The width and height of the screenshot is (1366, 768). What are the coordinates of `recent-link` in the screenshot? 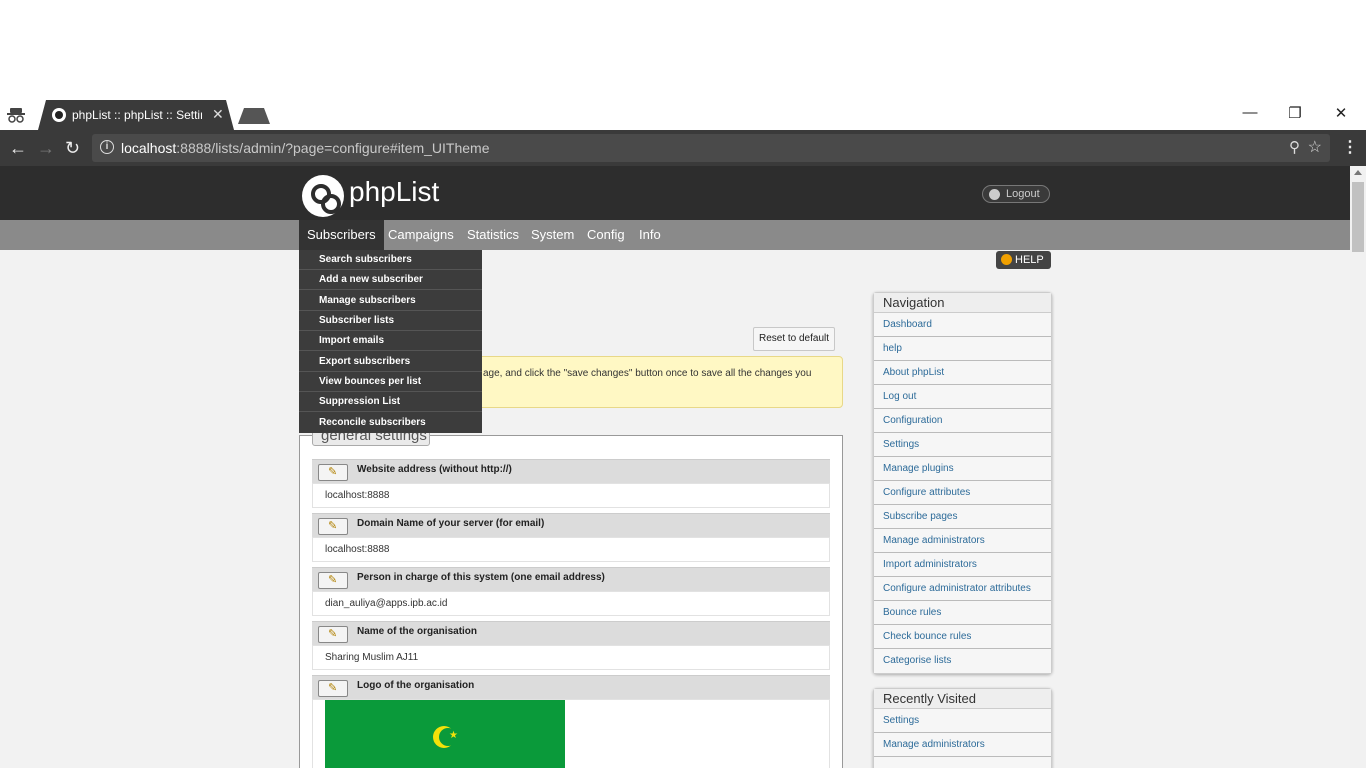 It's located at (962, 762).